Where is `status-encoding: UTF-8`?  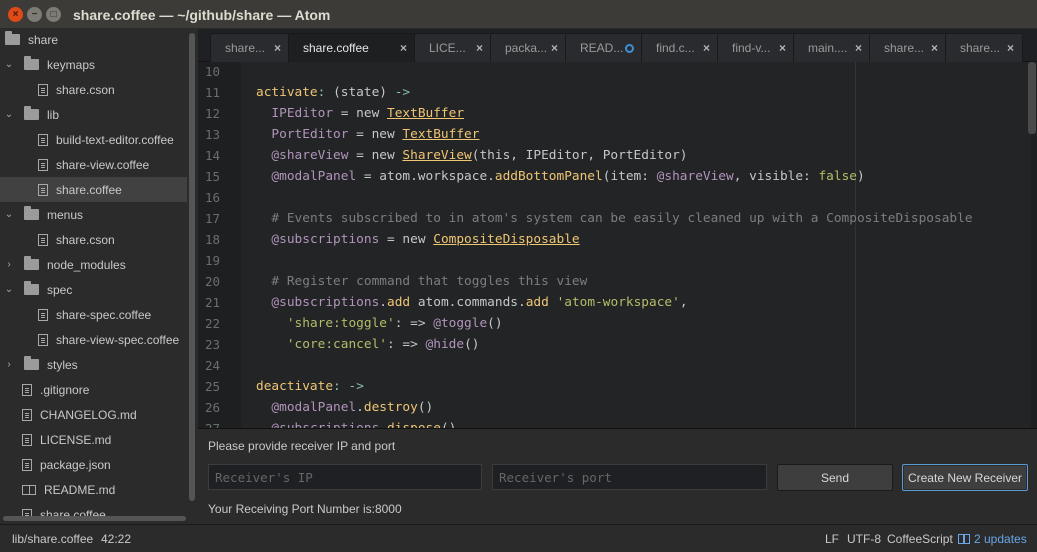
status-encoding: UTF-8 is located at coordinates (864, 539).